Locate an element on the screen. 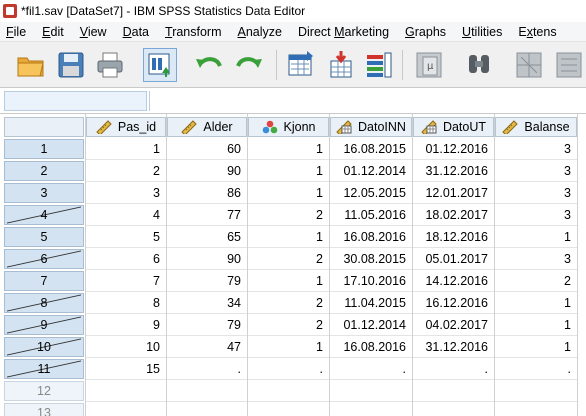 Image resolution: width=586 pixels, height=416 pixels. menu-transform: Transform is located at coordinates (193, 32).